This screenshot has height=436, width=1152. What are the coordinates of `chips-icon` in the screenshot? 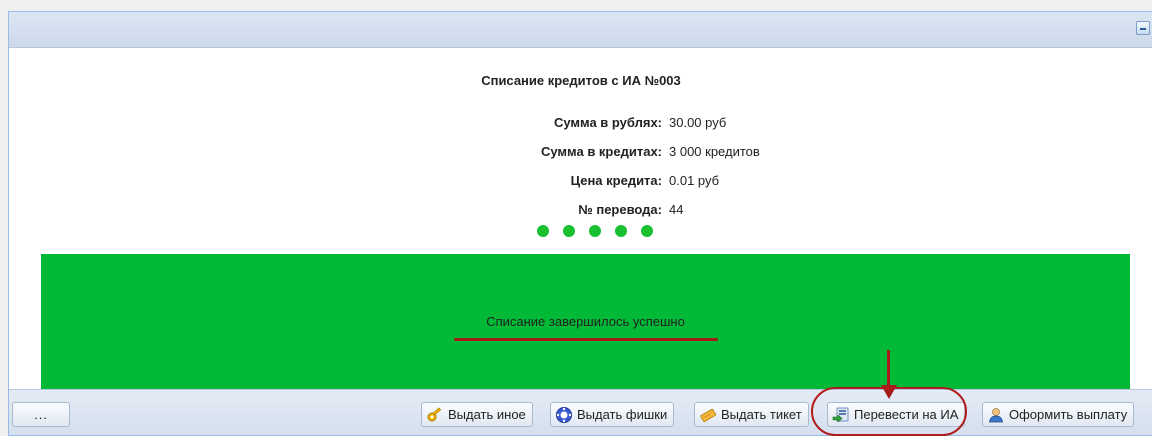 It's located at (564, 415).